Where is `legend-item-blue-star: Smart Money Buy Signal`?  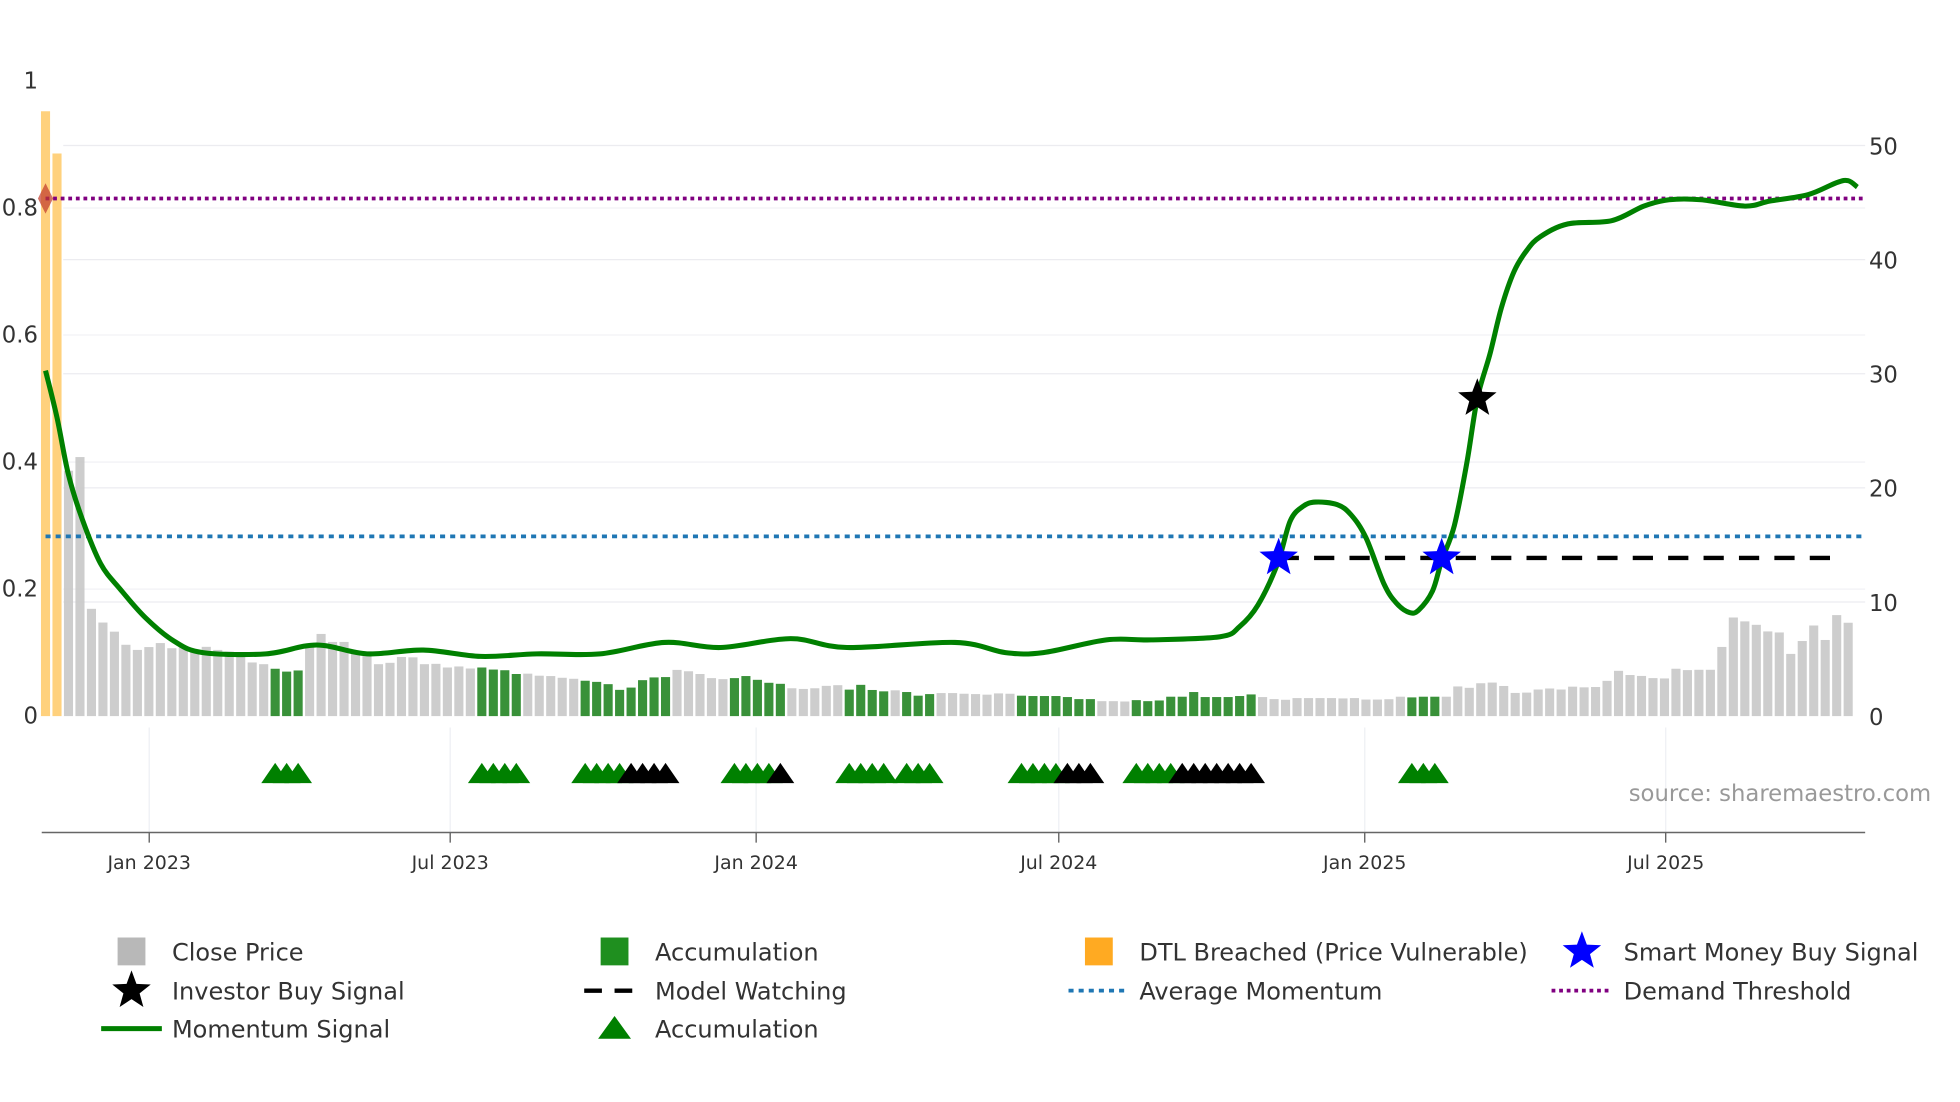
legend-item-blue-star: Smart Money Buy Signal is located at coordinates (1740, 949).